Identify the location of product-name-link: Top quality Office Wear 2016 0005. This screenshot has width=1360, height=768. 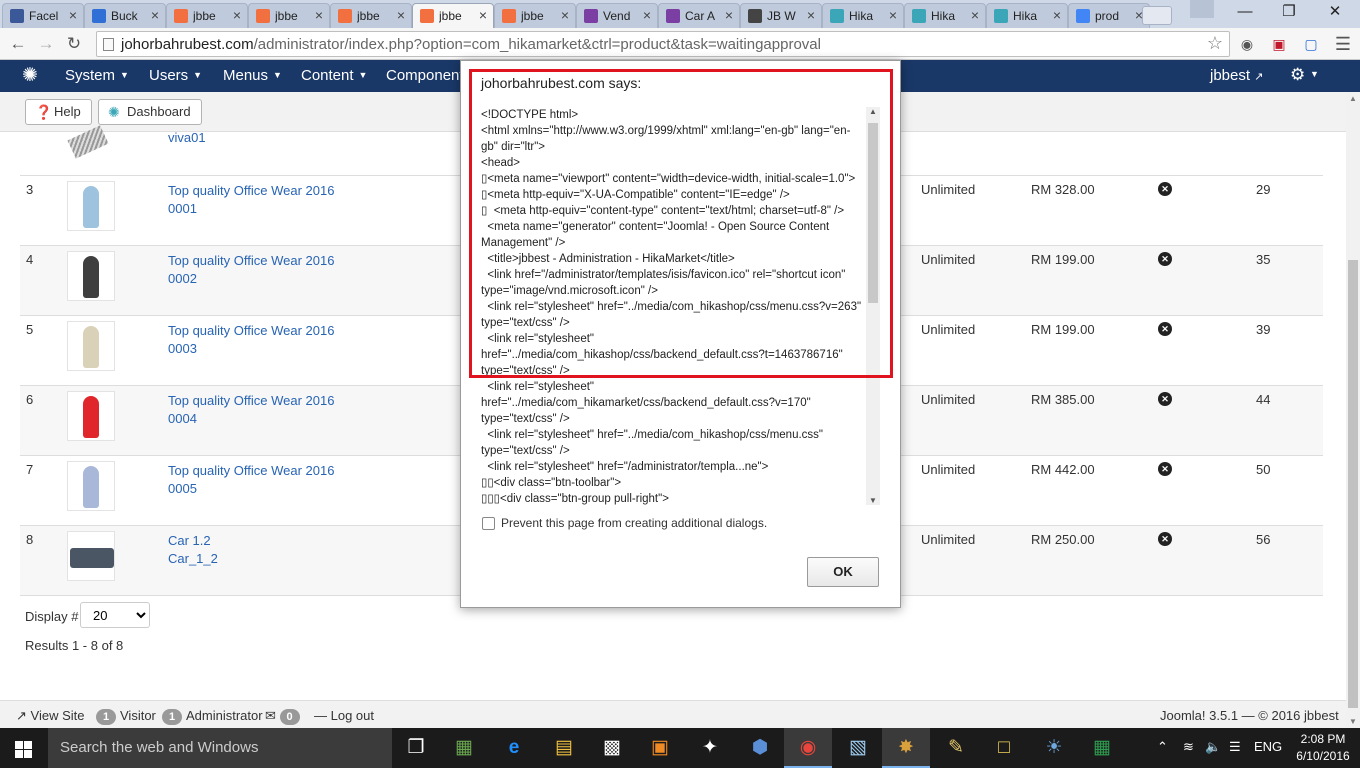
(268, 480).